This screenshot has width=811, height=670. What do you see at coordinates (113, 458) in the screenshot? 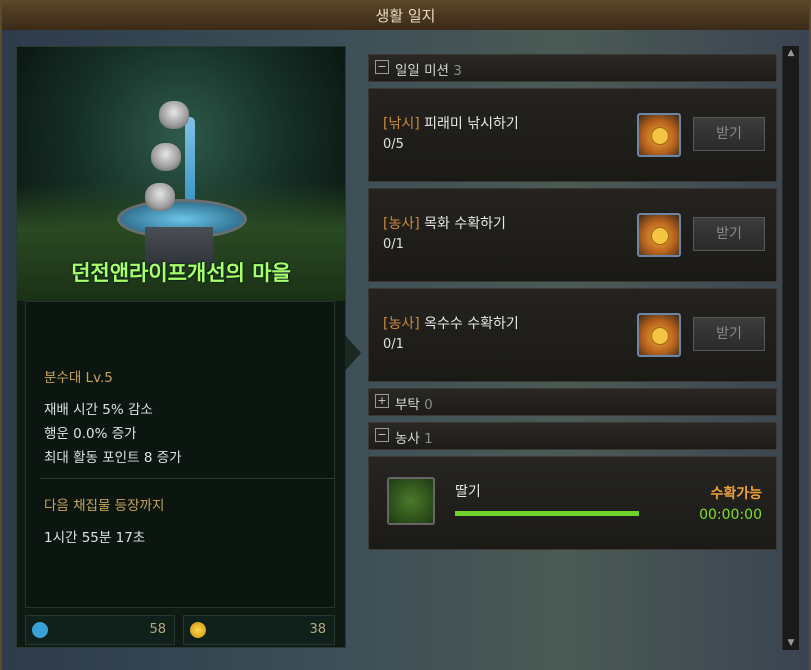
I see `effect-line: 최대 활동 포인트 8 증가` at bounding box center [113, 458].